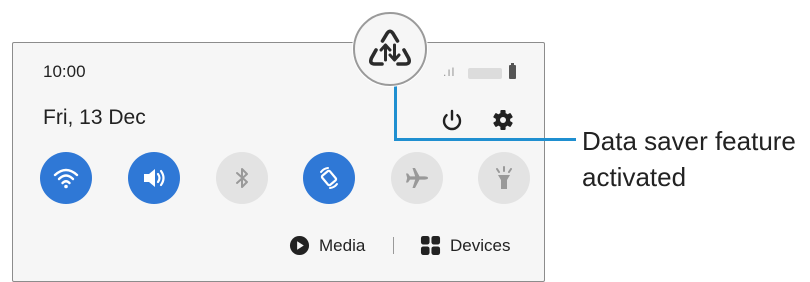  Describe the element at coordinates (449, 72) in the screenshot. I see `signal-strength-icon: .ıl` at that location.